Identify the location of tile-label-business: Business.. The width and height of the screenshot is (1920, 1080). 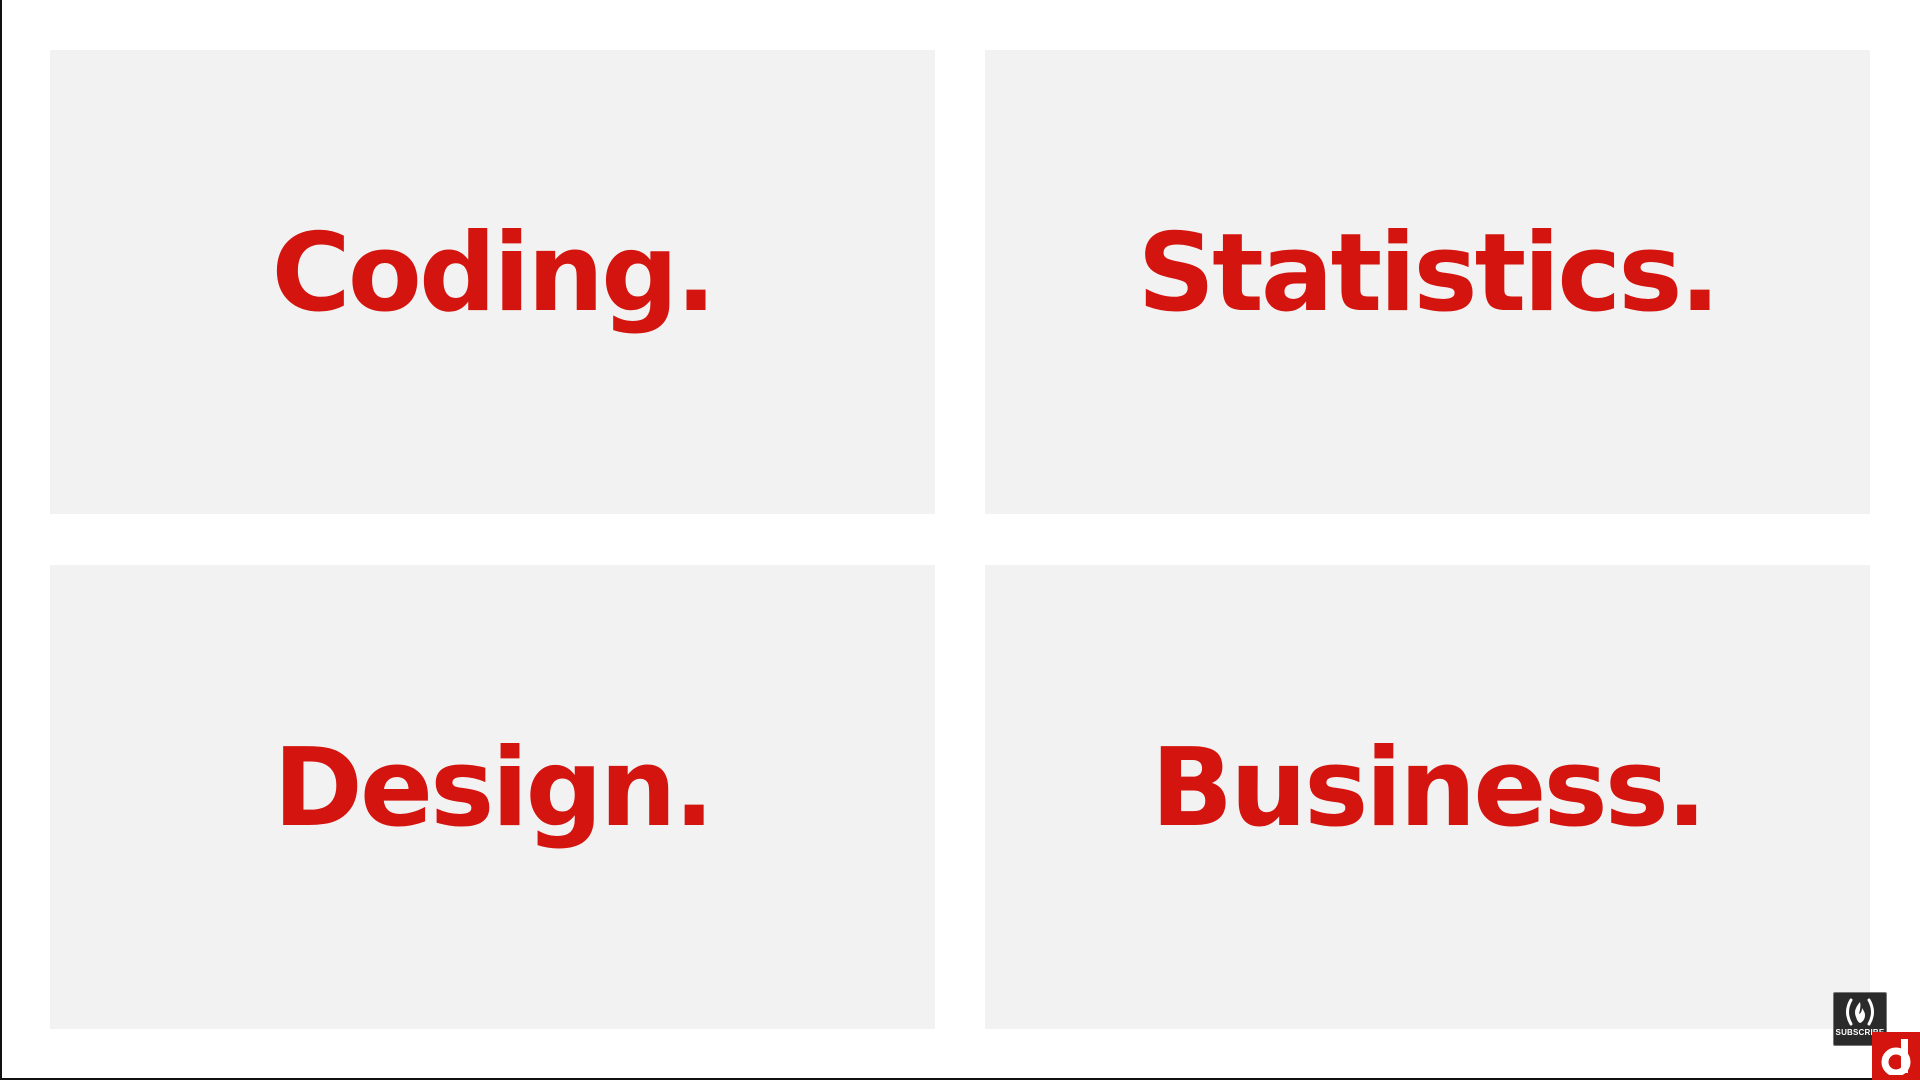
(1428, 788).